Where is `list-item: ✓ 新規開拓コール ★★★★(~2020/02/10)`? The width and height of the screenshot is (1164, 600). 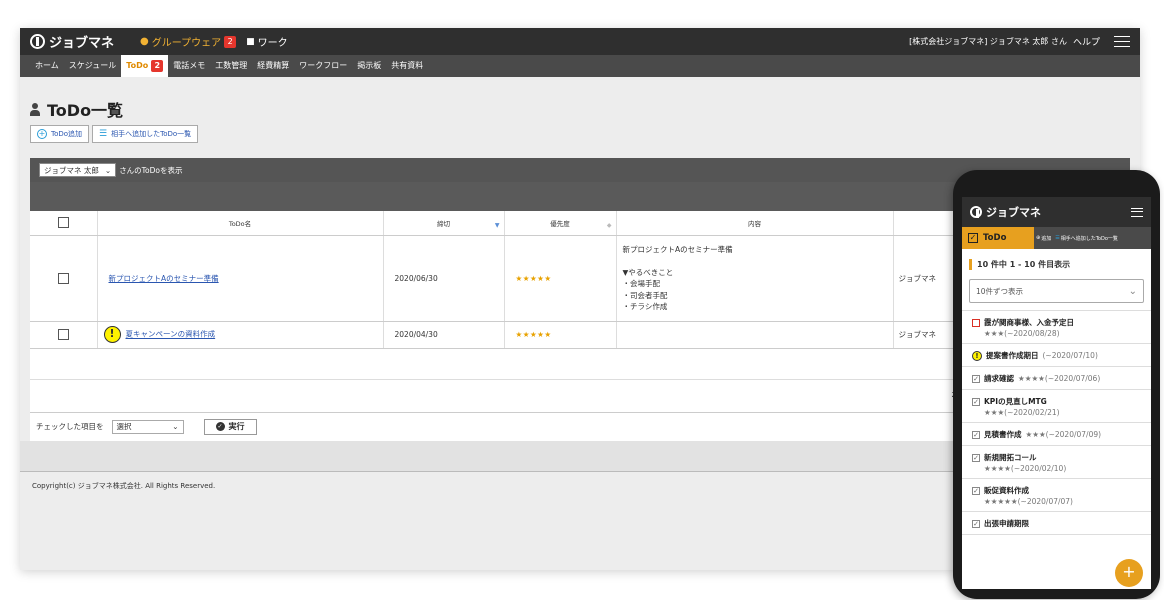 list-item: ✓ 新規開拓コール ★★★★(~2020/02/10) is located at coordinates (1056, 462).